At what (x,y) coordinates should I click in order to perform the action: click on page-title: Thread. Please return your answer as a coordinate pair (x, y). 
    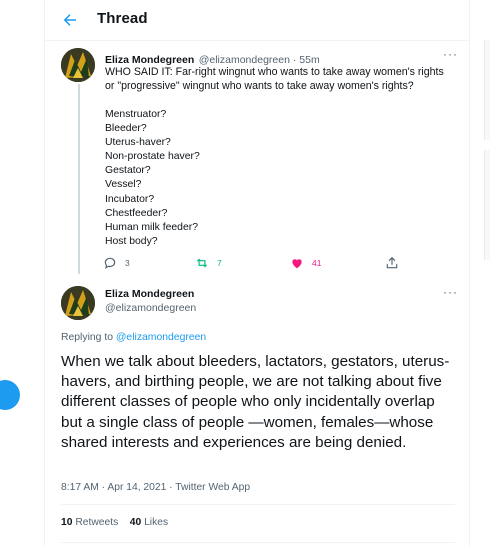
    Looking at the image, I should click on (122, 18).